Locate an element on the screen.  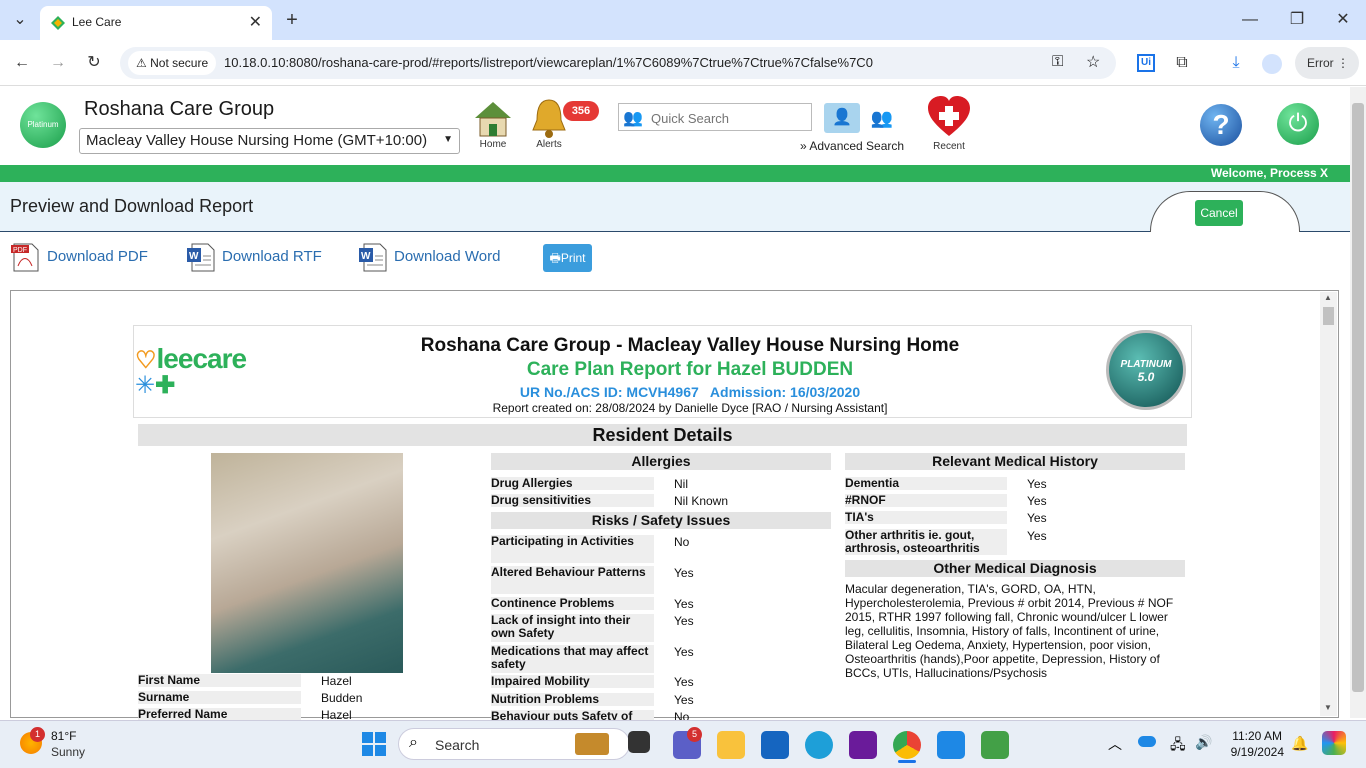
browser-tab: Lee Care ✕ is located at coordinates (156, 23).